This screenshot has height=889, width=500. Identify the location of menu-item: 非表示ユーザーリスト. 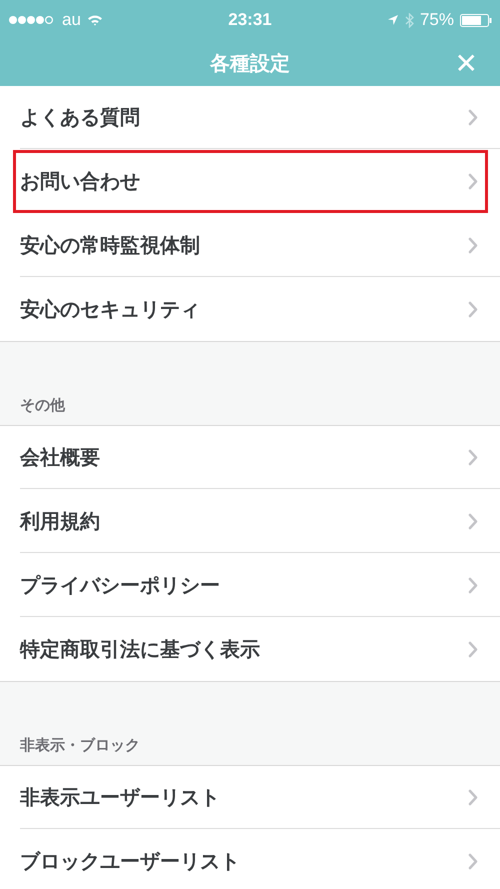
(260, 797).